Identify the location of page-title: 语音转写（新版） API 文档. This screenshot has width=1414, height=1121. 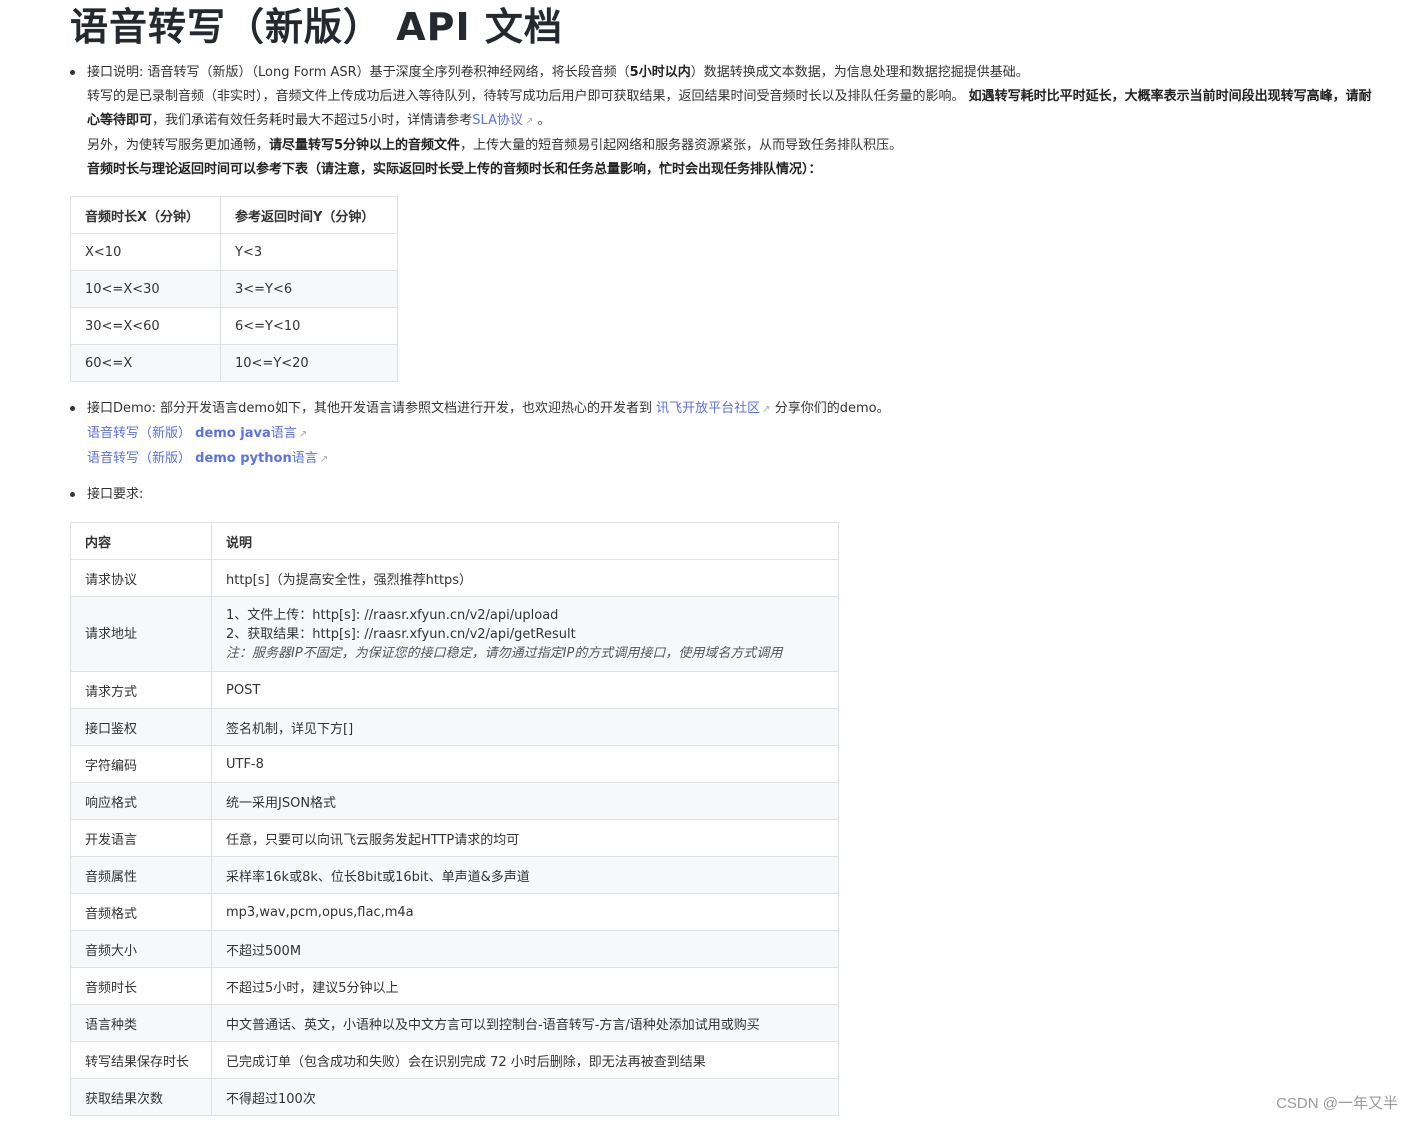
(316, 27).